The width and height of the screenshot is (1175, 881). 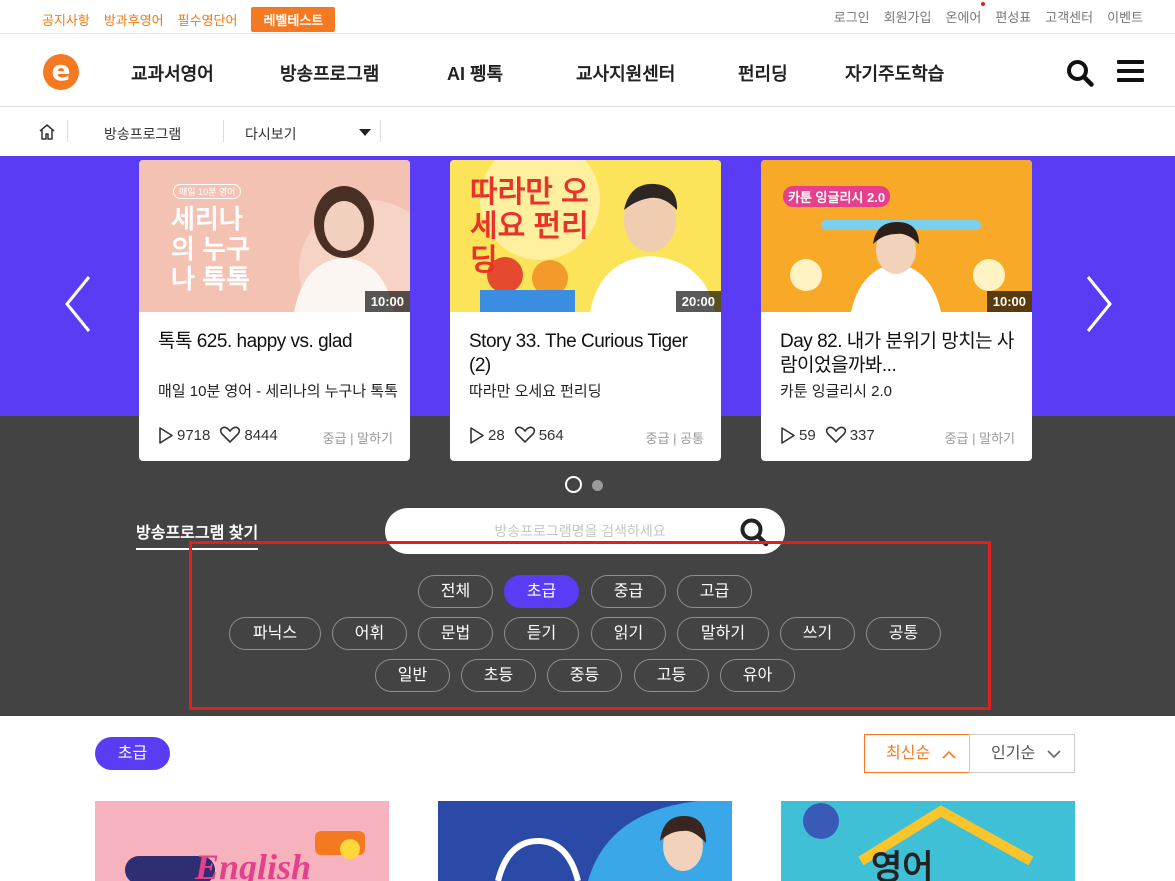 What do you see at coordinates (1069, 16) in the screenshot?
I see `support-link: 고객센터` at bounding box center [1069, 16].